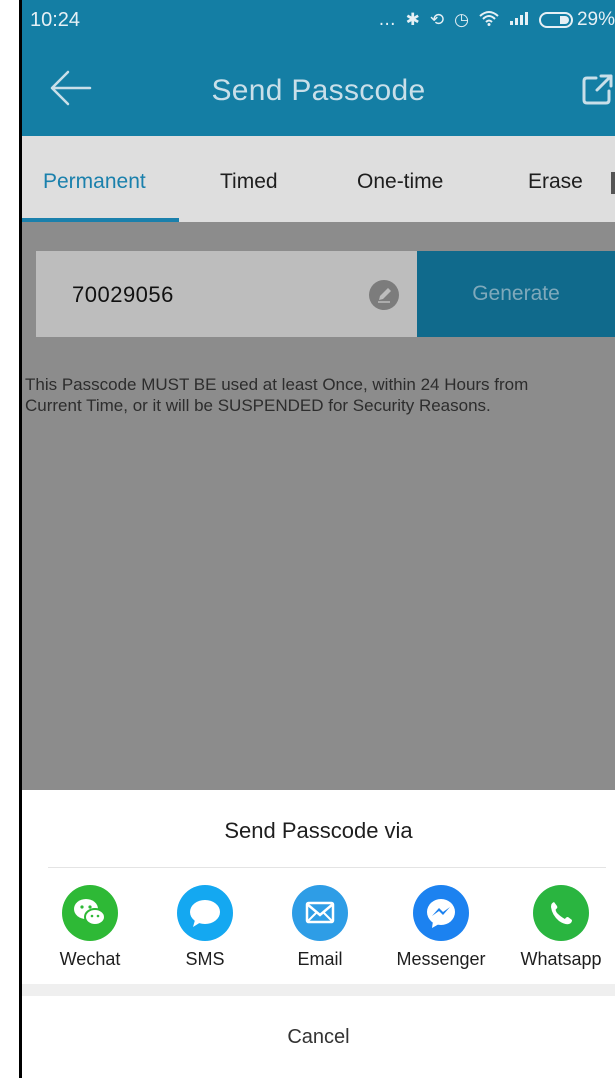 The width and height of the screenshot is (615, 1078). What do you see at coordinates (318, 1037) in the screenshot?
I see `cancel-button: Cancel` at bounding box center [318, 1037].